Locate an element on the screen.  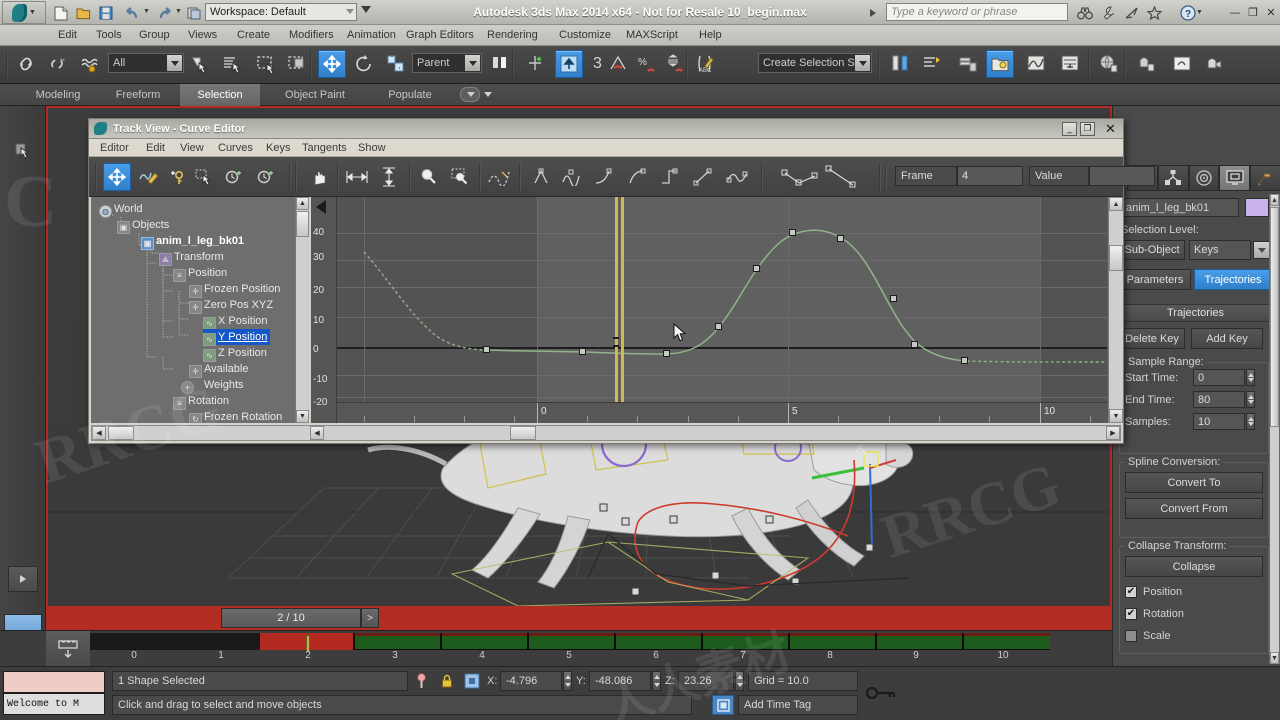
tv-menu-keys: Keys is located at coordinates (278, 148).